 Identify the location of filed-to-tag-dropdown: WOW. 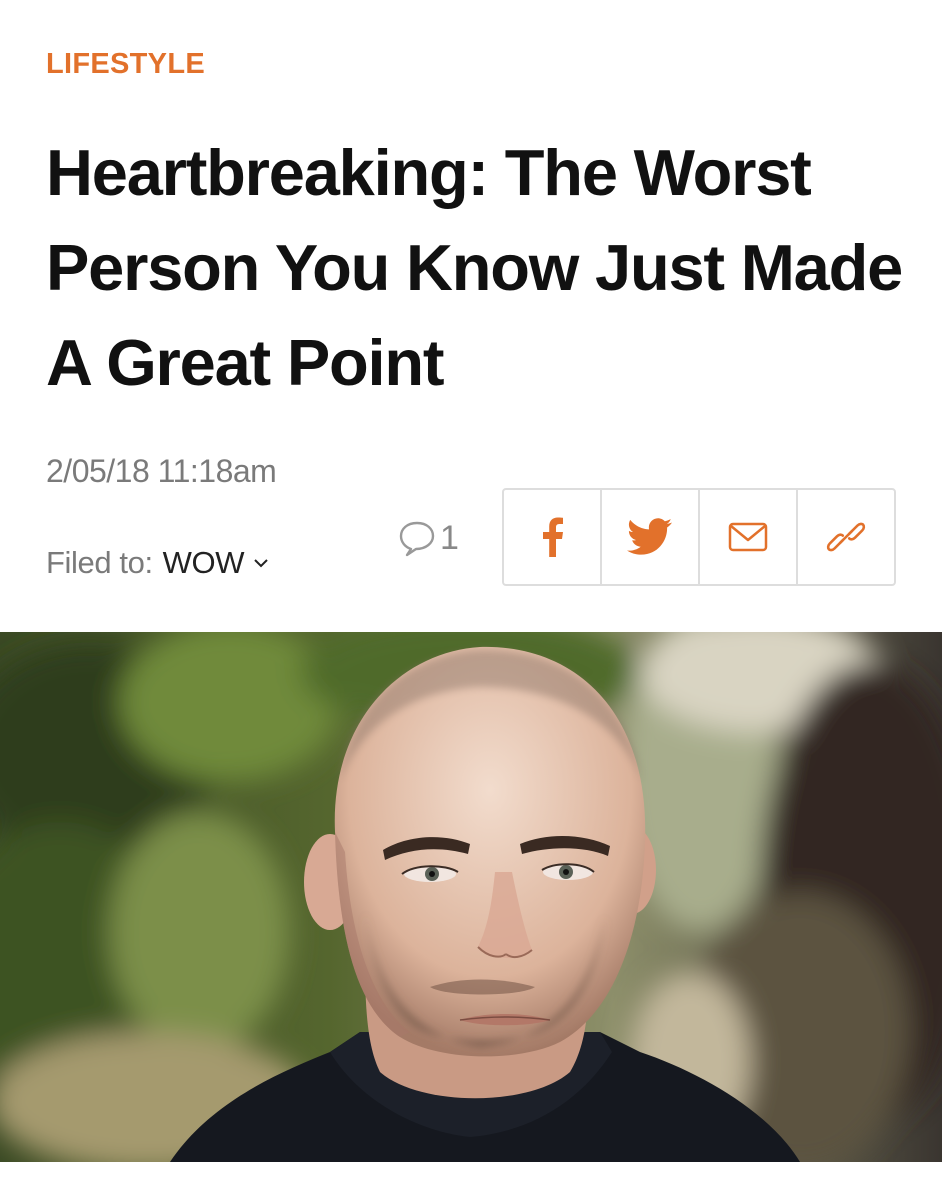
(216, 563).